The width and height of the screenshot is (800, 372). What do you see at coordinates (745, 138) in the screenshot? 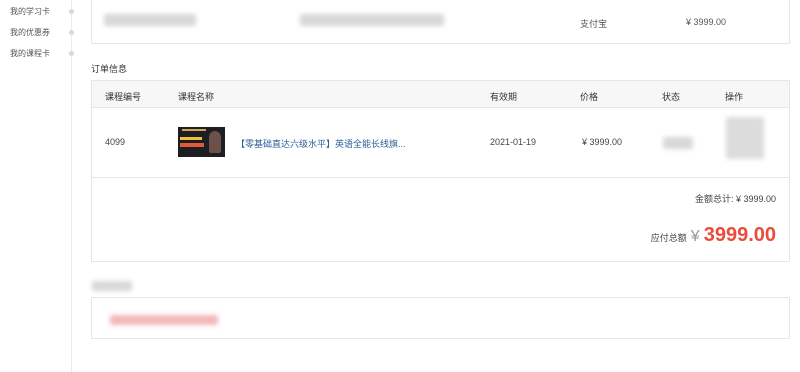
I see `redacted-action-button` at bounding box center [745, 138].